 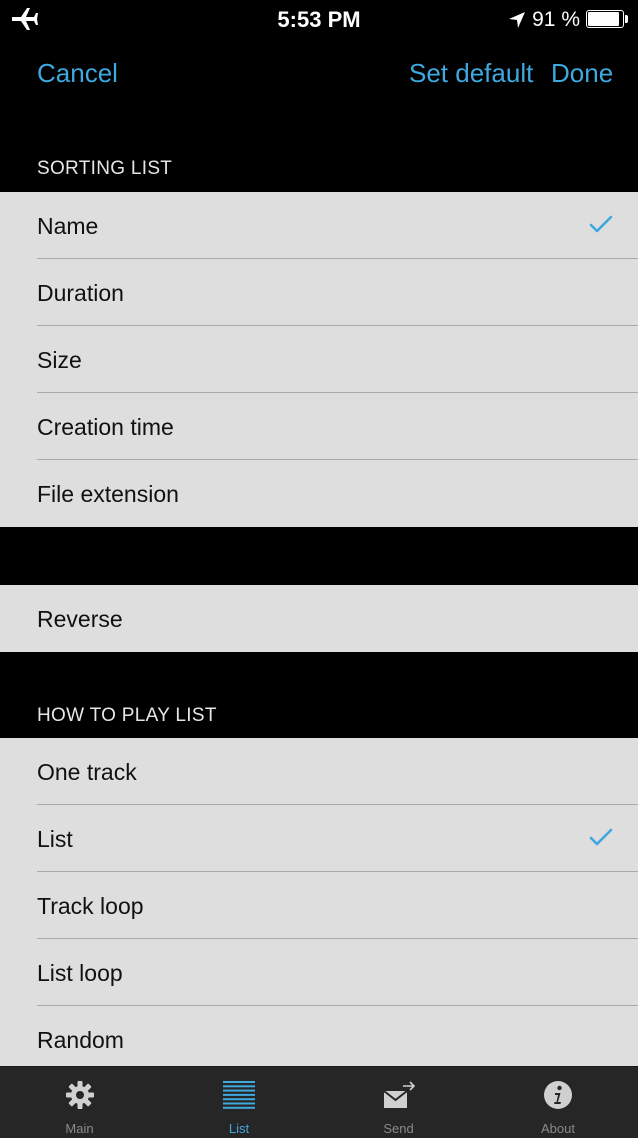 What do you see at coordinates (319, 20) in the screenshot?
I see `status-bar: 5:53 PM 91 %` at bounding box center [319, 20].